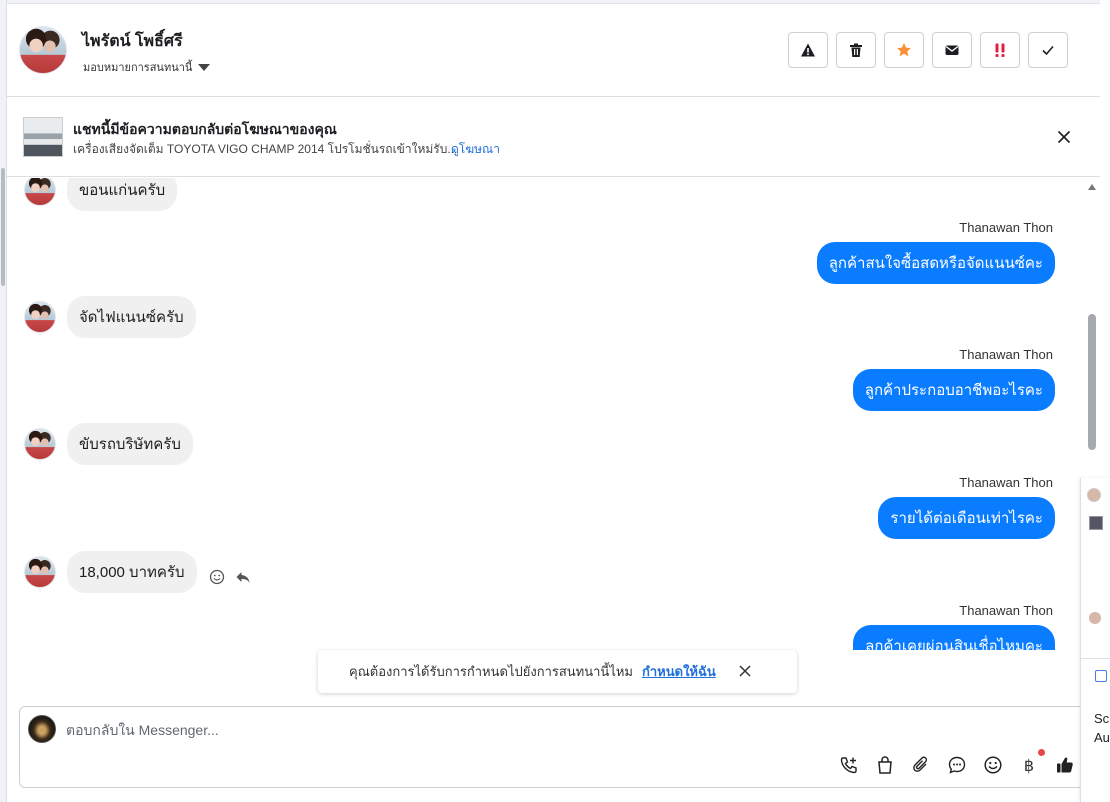 This screenshot has width=1110, height=802. I want to click on ad-banner-title: แชทนี้มีข้อความตอบกลับต่อโฆษณาของคุณ, so click(205, 129).